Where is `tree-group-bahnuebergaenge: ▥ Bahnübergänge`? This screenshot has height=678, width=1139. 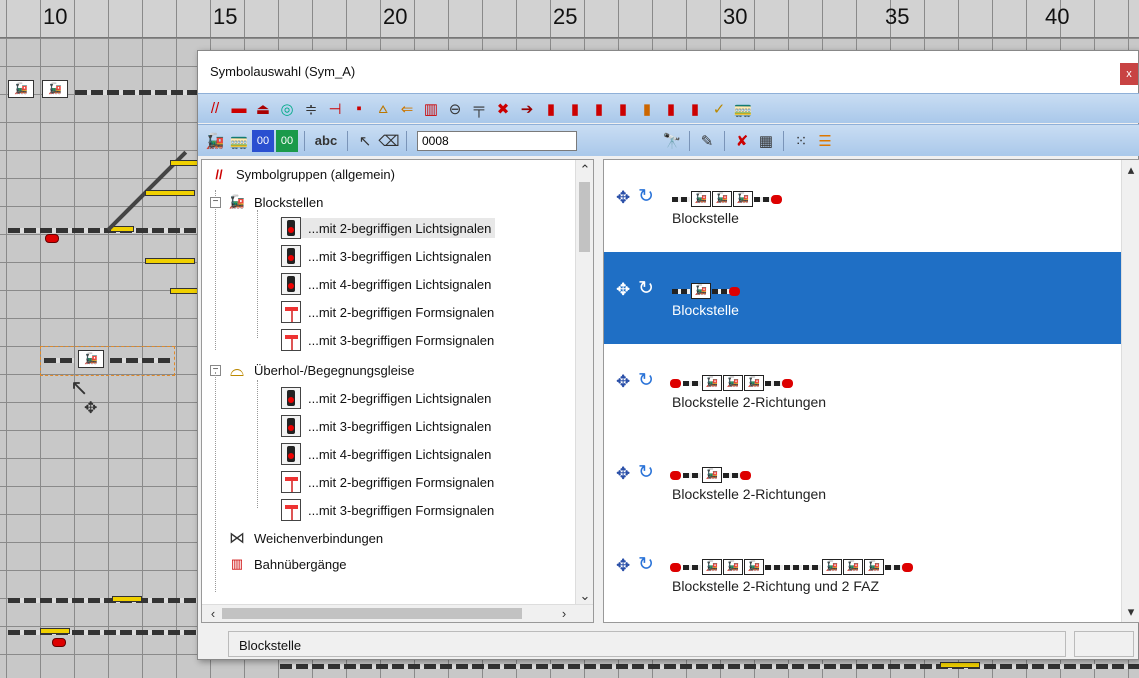 tree-group-bahnuebergaenge: ▥ Bahnübergänge is located at coordinates (286, 564).